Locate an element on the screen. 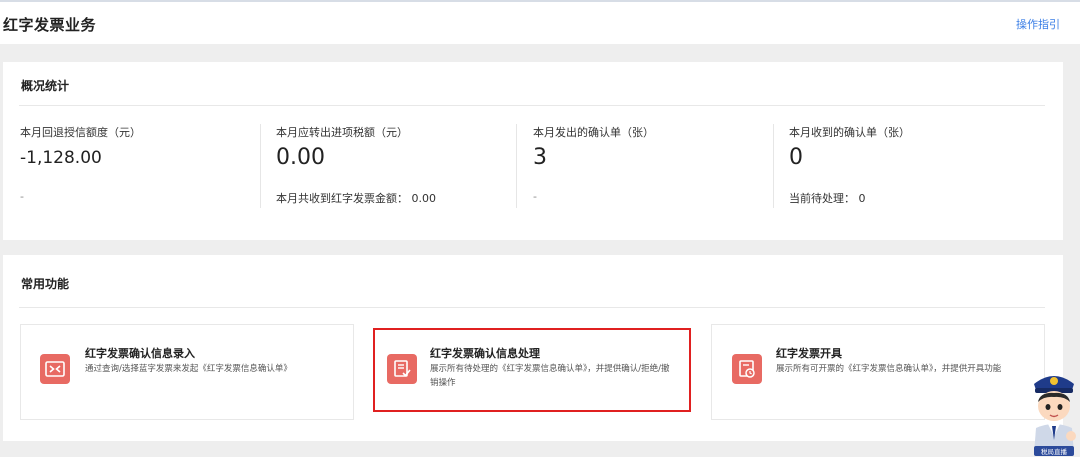 Image resolution: width=1080 pixels, height=457 pixels. guide-link: 操作指引 is located at coordinates (1038, 24).